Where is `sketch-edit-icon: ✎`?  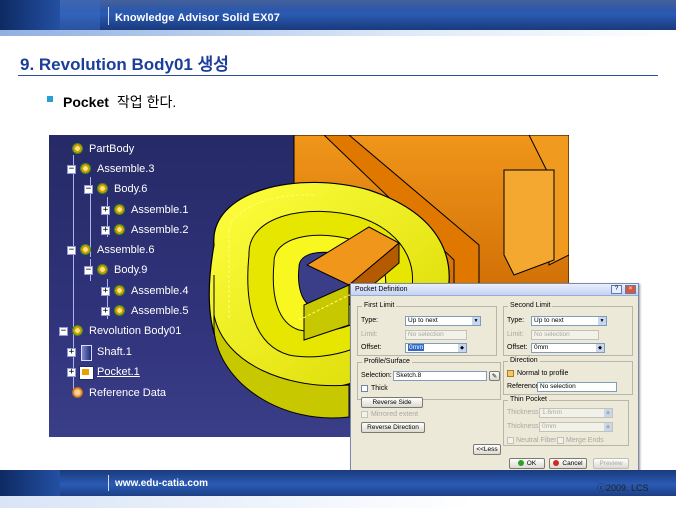
sketch-edit-icon: ✎ is located at coordinates (494, 376).